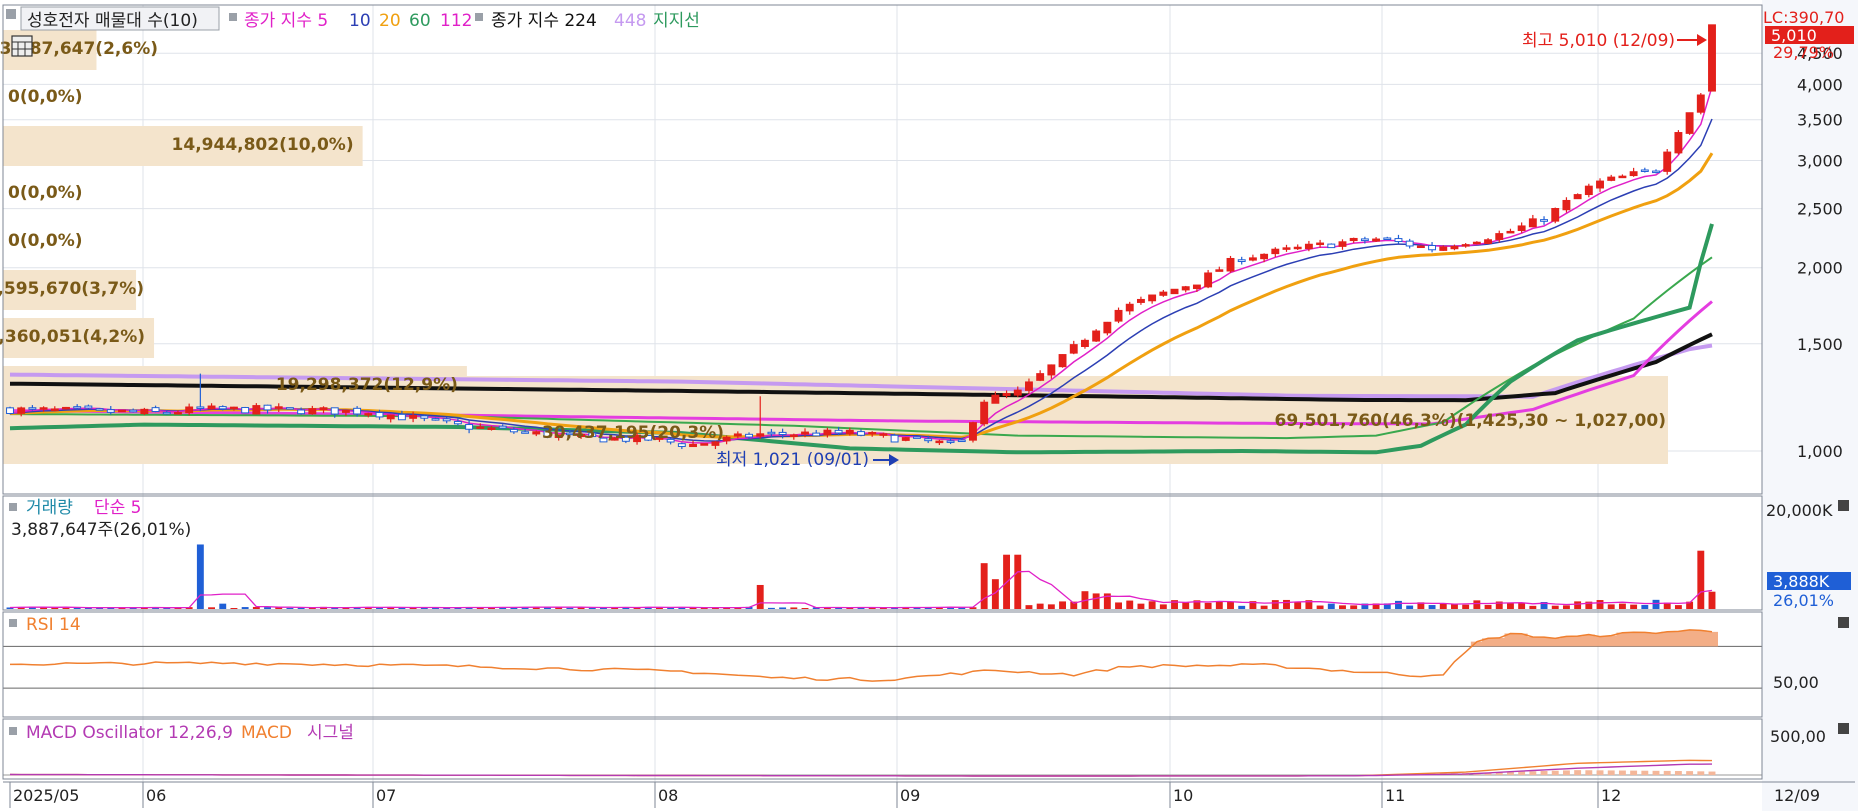 Image resolution: width=1858 pixels, height=811 pixels. Describe the element at coordinates (1820, 84) in the screenshot. I see `price-axis-tick: 4,000` at that location.